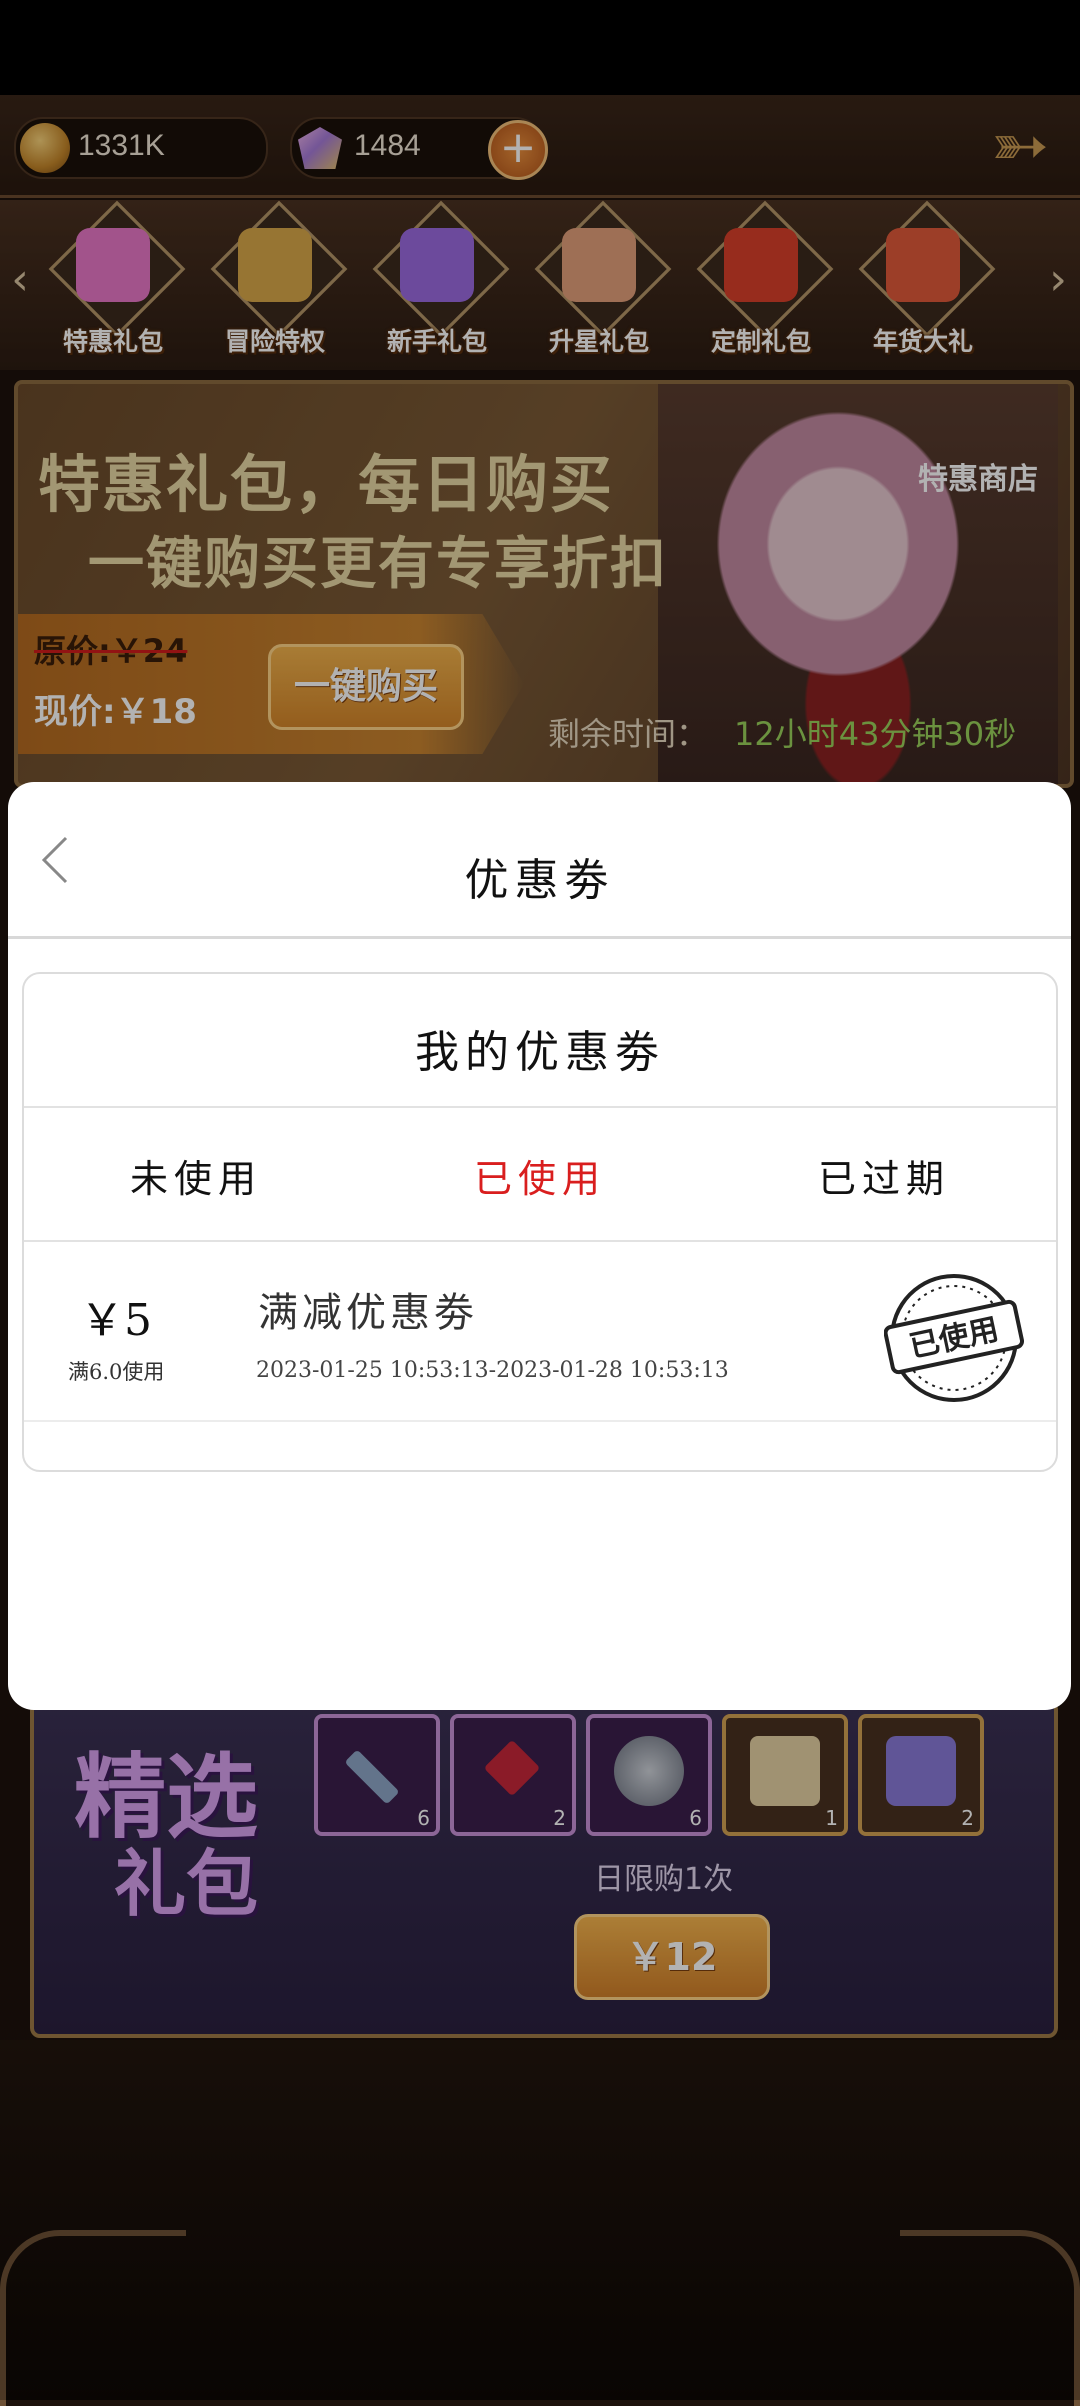  Describe the element at coordinates (540, 1052) in the screenshot. I see `my-coupons-title: 我的优惠劵` at that location.